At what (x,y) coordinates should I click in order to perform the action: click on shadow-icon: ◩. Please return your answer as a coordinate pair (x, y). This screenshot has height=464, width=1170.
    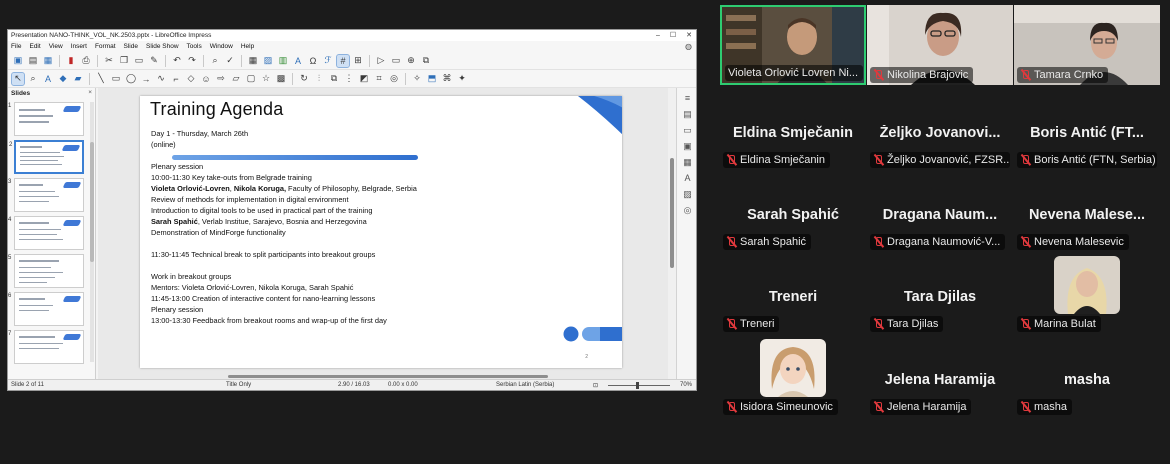
    Looking at the image, I should click on (364, 79).